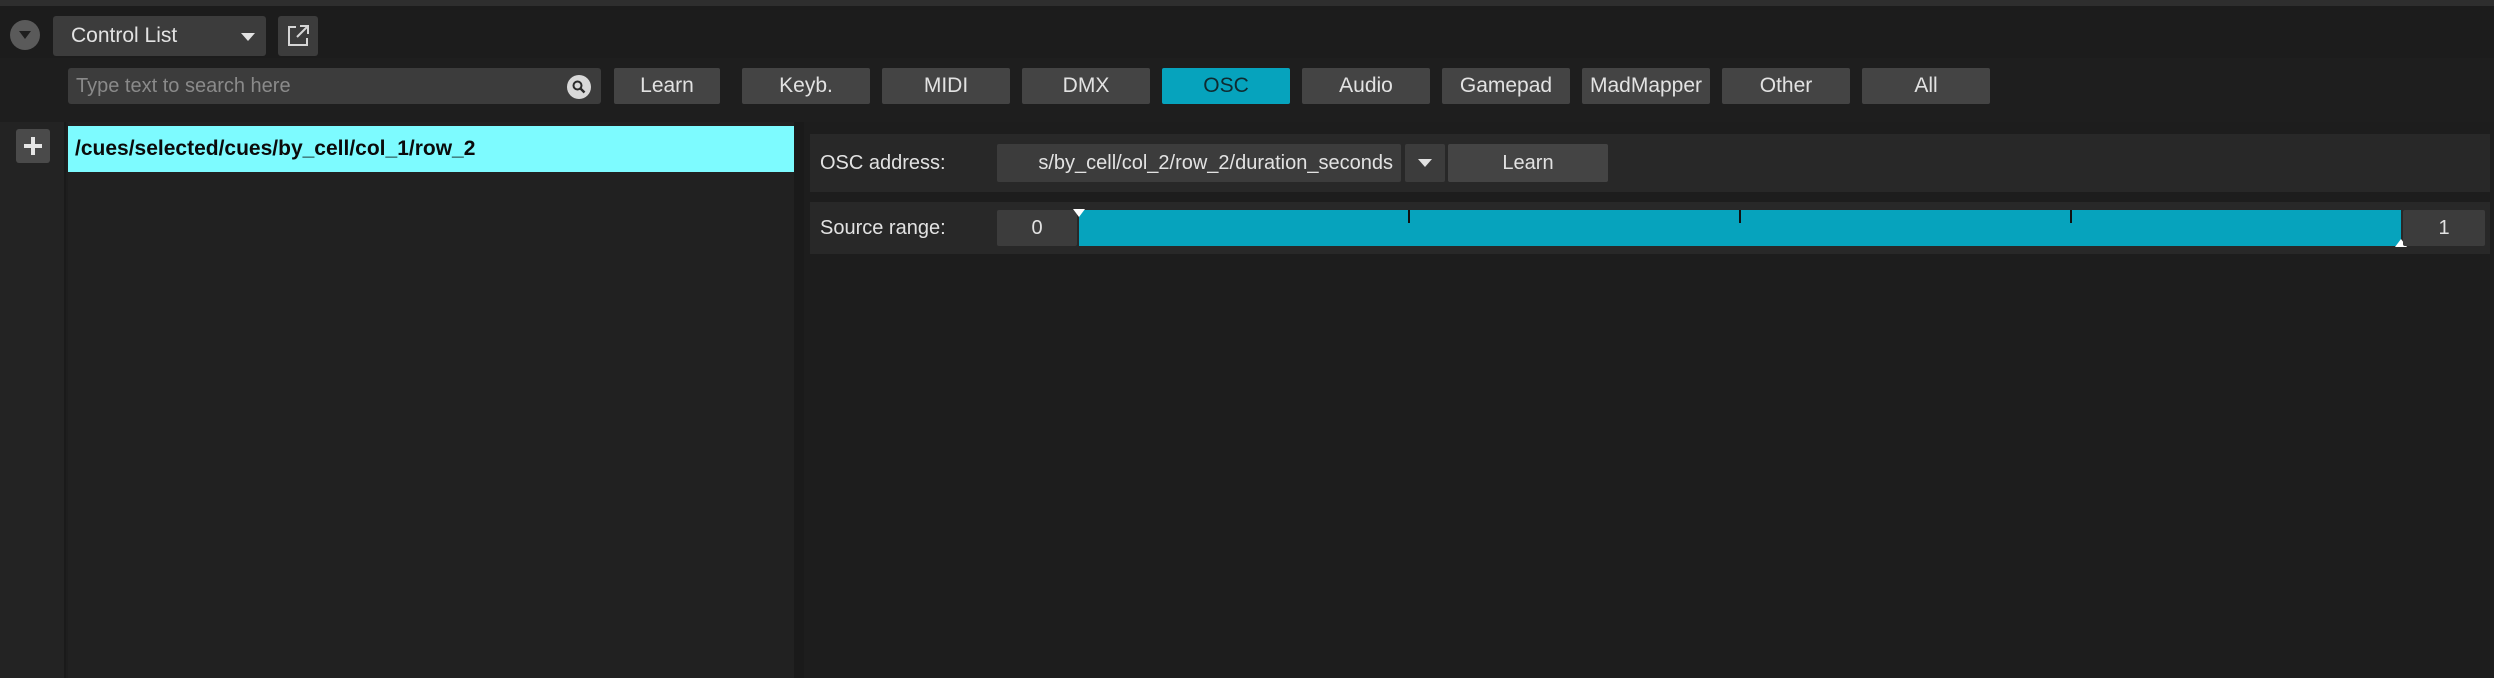 This screenshot has height=678, width=2494. What do you see at coordinates (33, 400) in the screenshot?
I see `list-gutter` at bounding box center [33, 400].